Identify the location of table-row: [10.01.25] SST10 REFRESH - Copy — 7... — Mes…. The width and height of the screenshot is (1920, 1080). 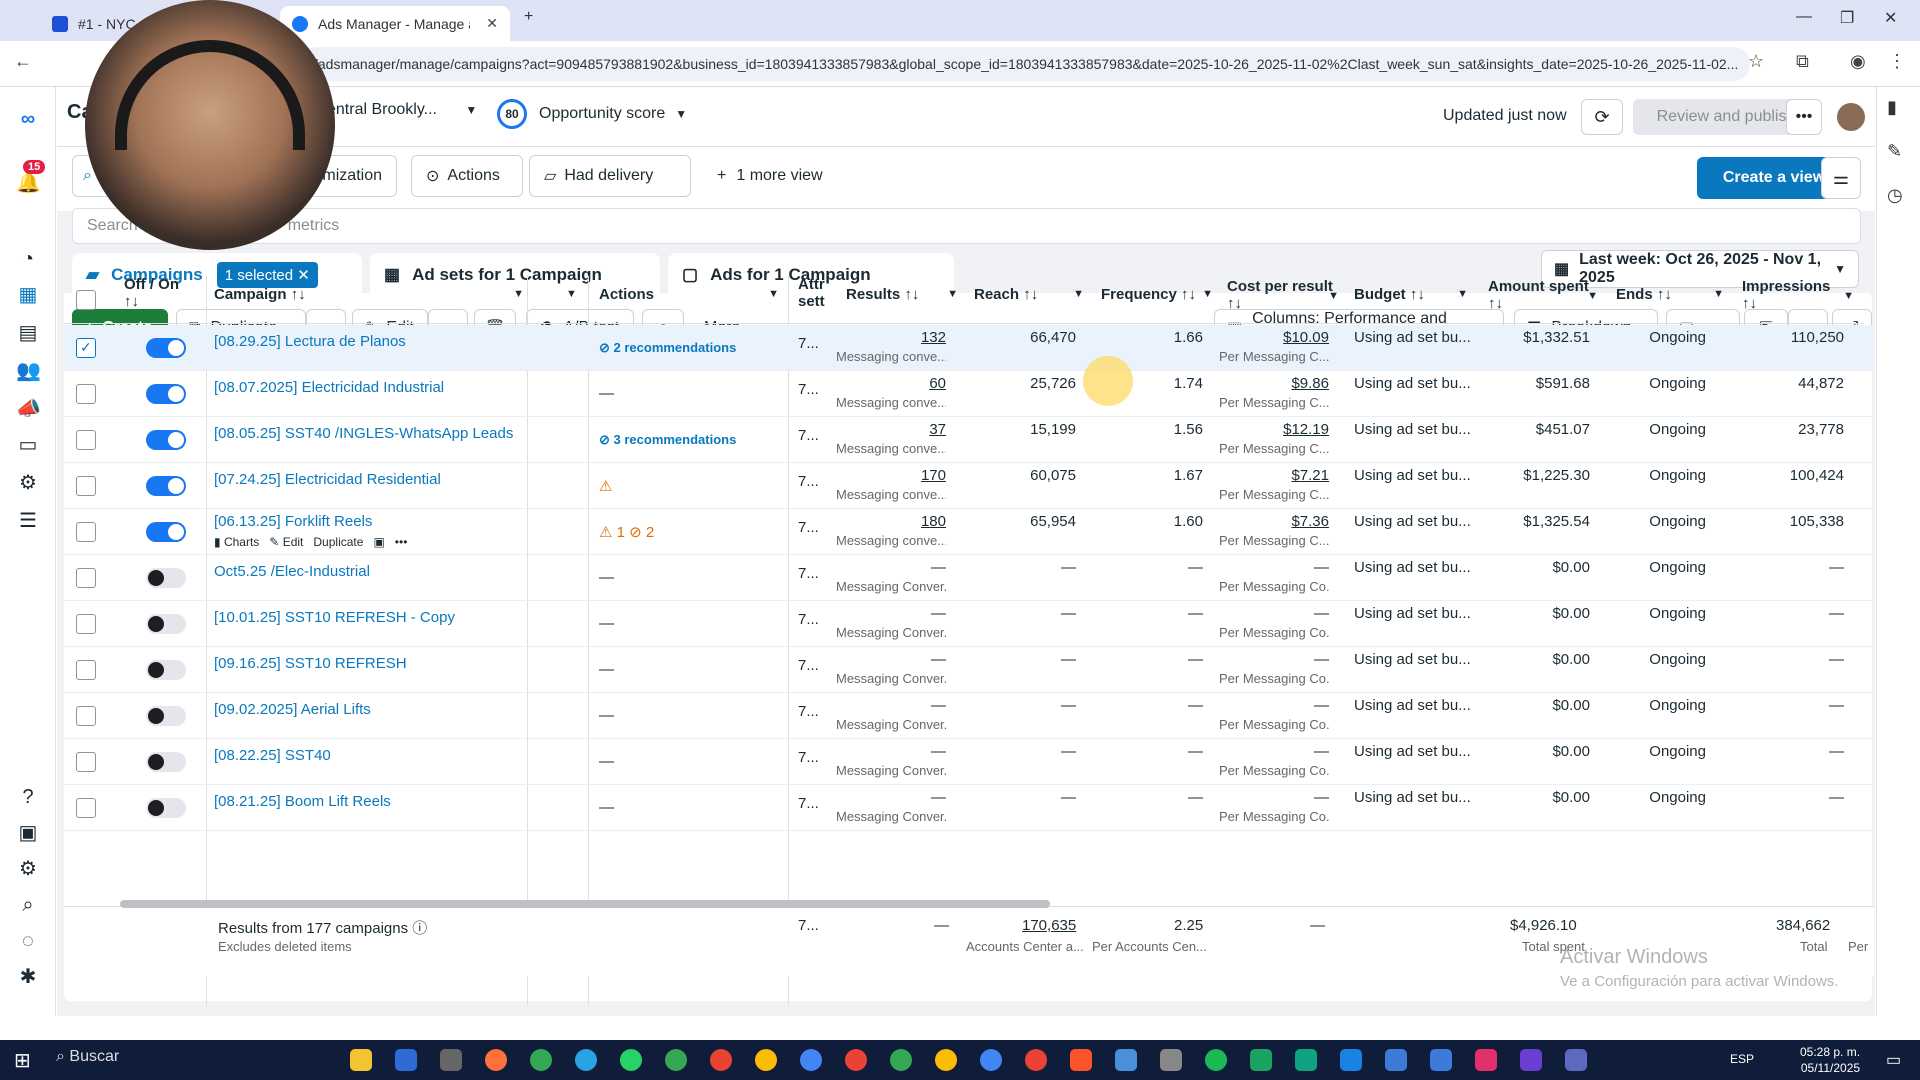
(969, 624).